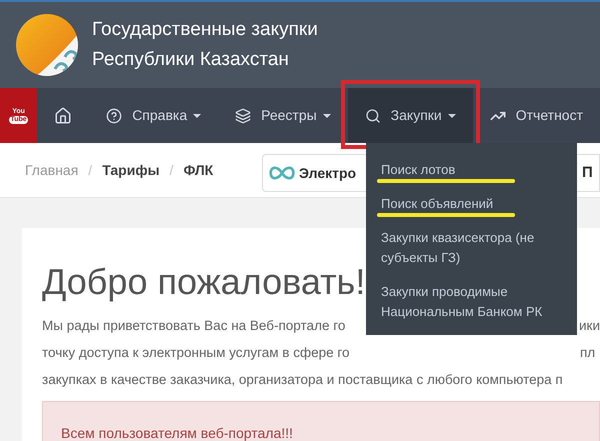  What do you see at coordinates (177, 433) in the screenshot?
I see `alert-text: Всем пользователям веб-портала!!!` at bounding box center [177, 433].